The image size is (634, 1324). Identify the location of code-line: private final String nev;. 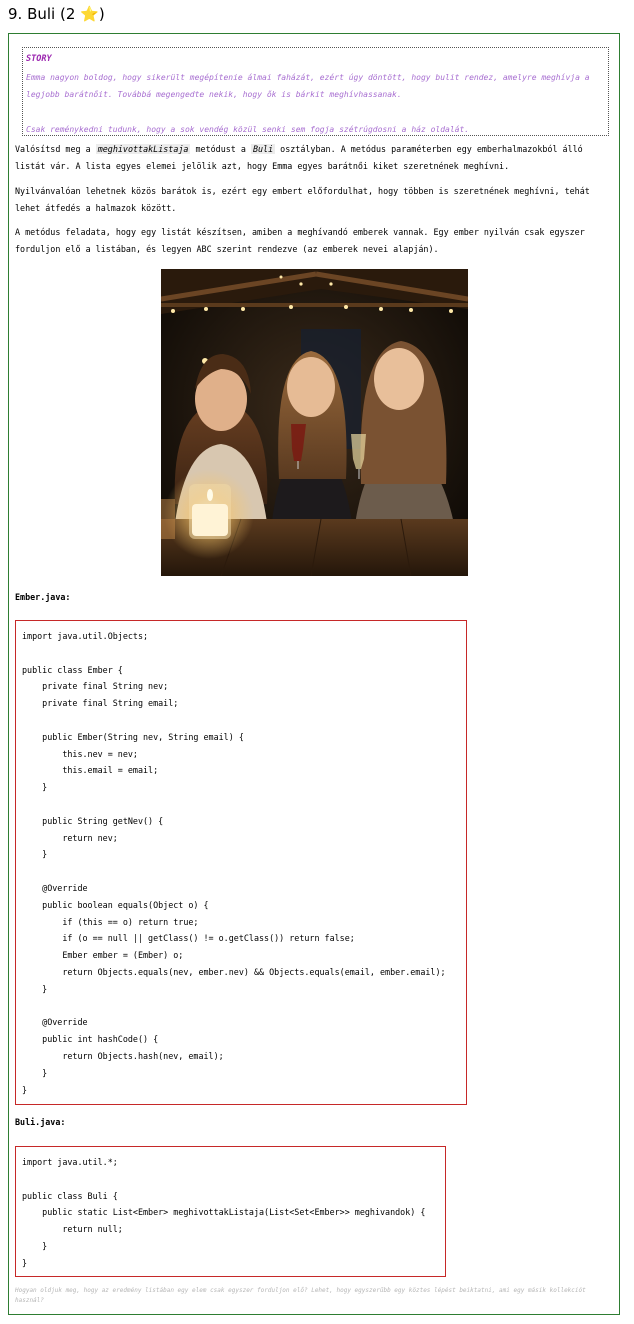
(95, 686).